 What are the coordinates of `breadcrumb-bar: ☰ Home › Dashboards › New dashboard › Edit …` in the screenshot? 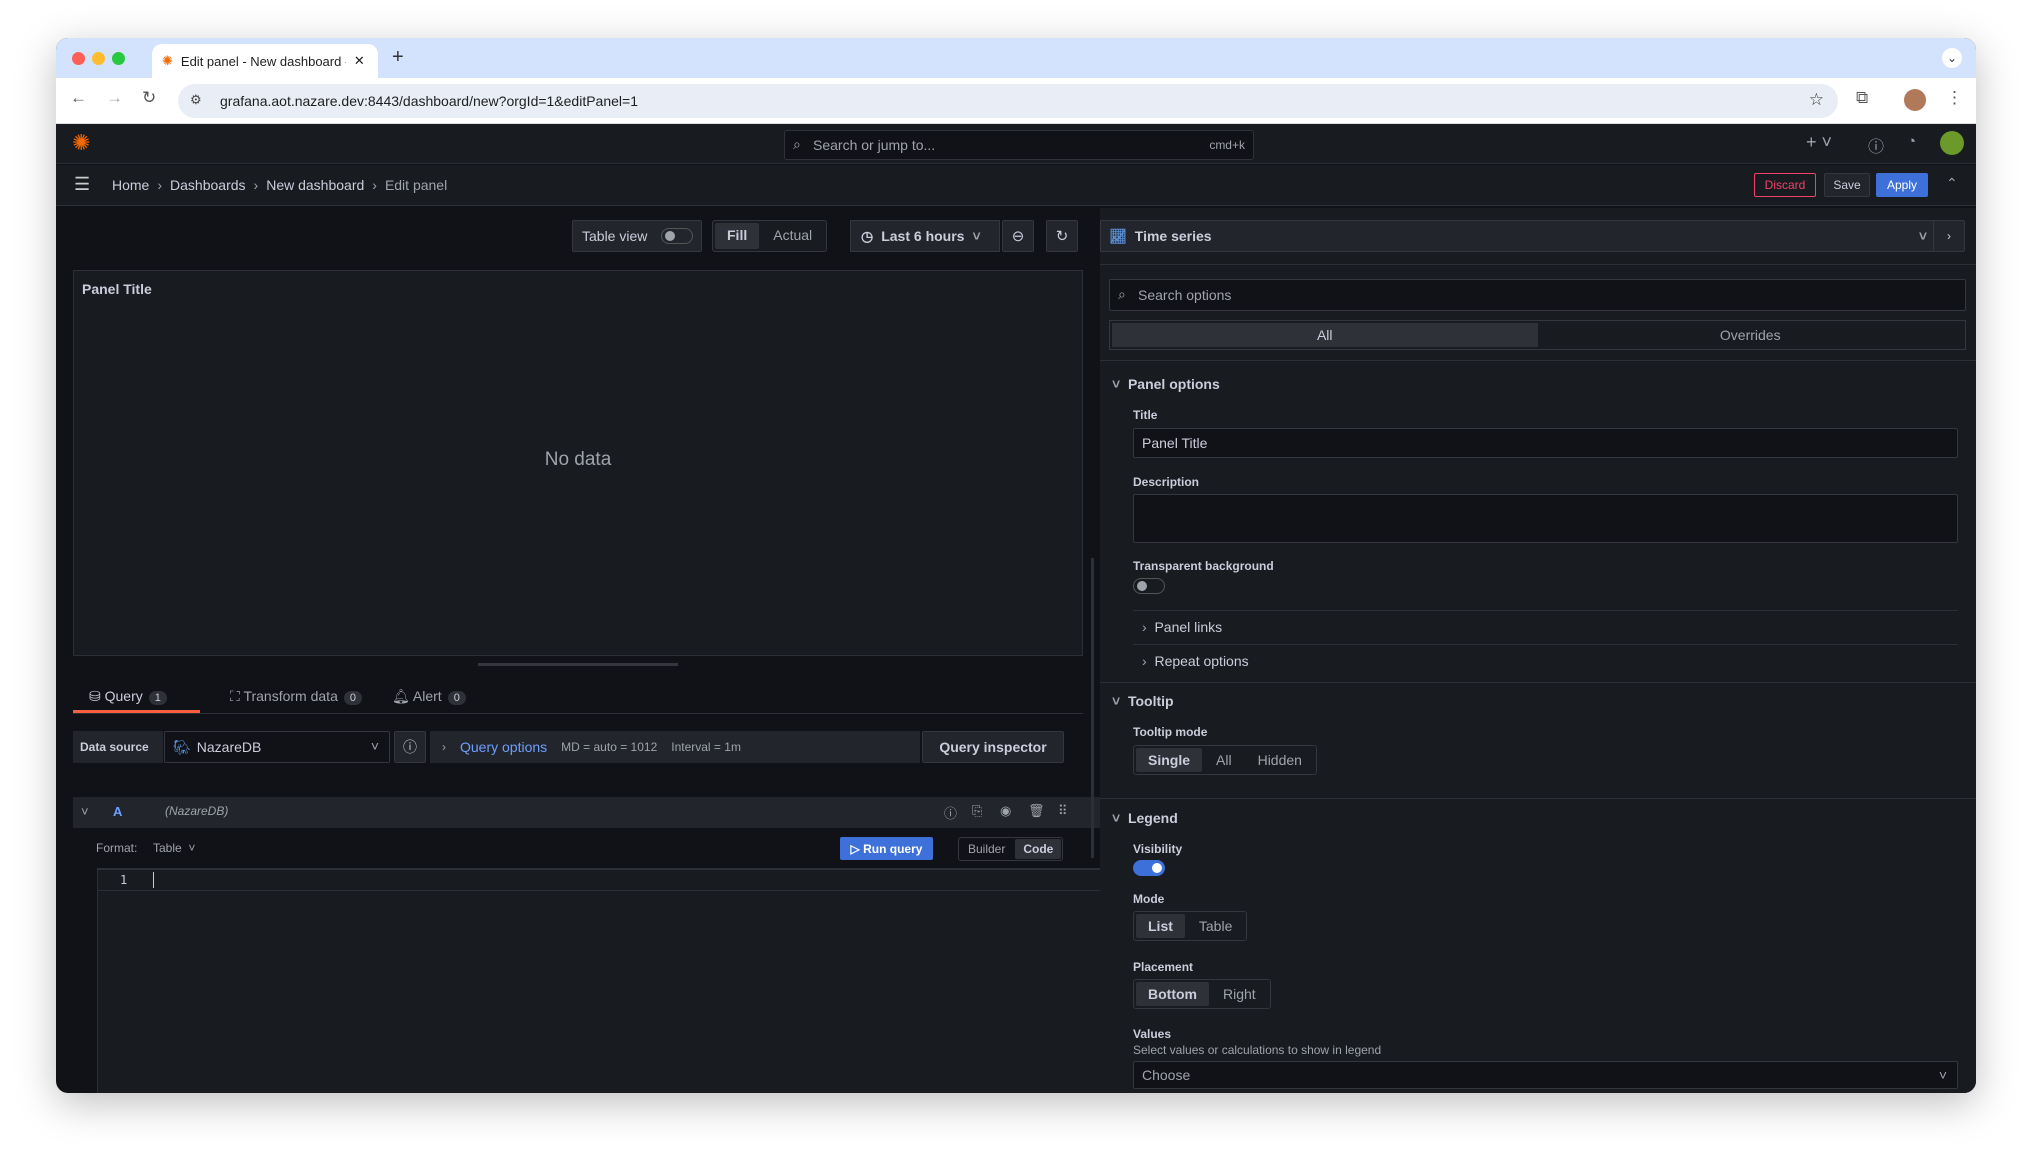 It's located at (1016, 185).